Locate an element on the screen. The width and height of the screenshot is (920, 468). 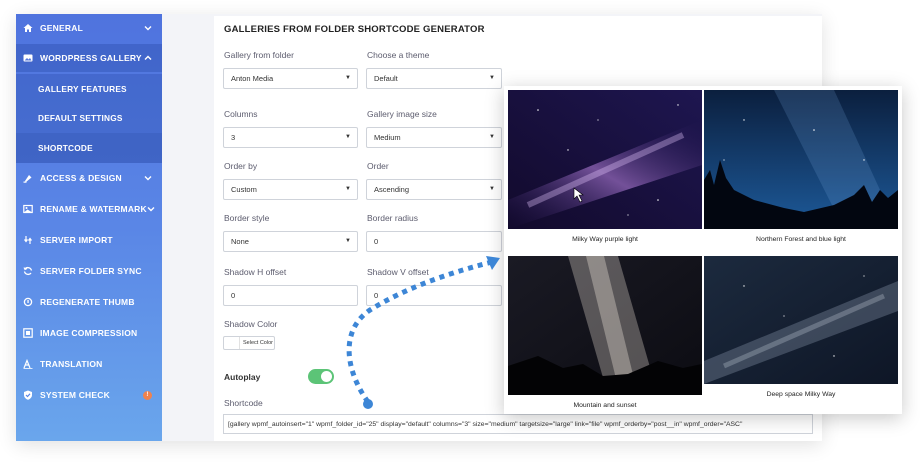
autoplay-toggle is located at coordinates (321, 376).